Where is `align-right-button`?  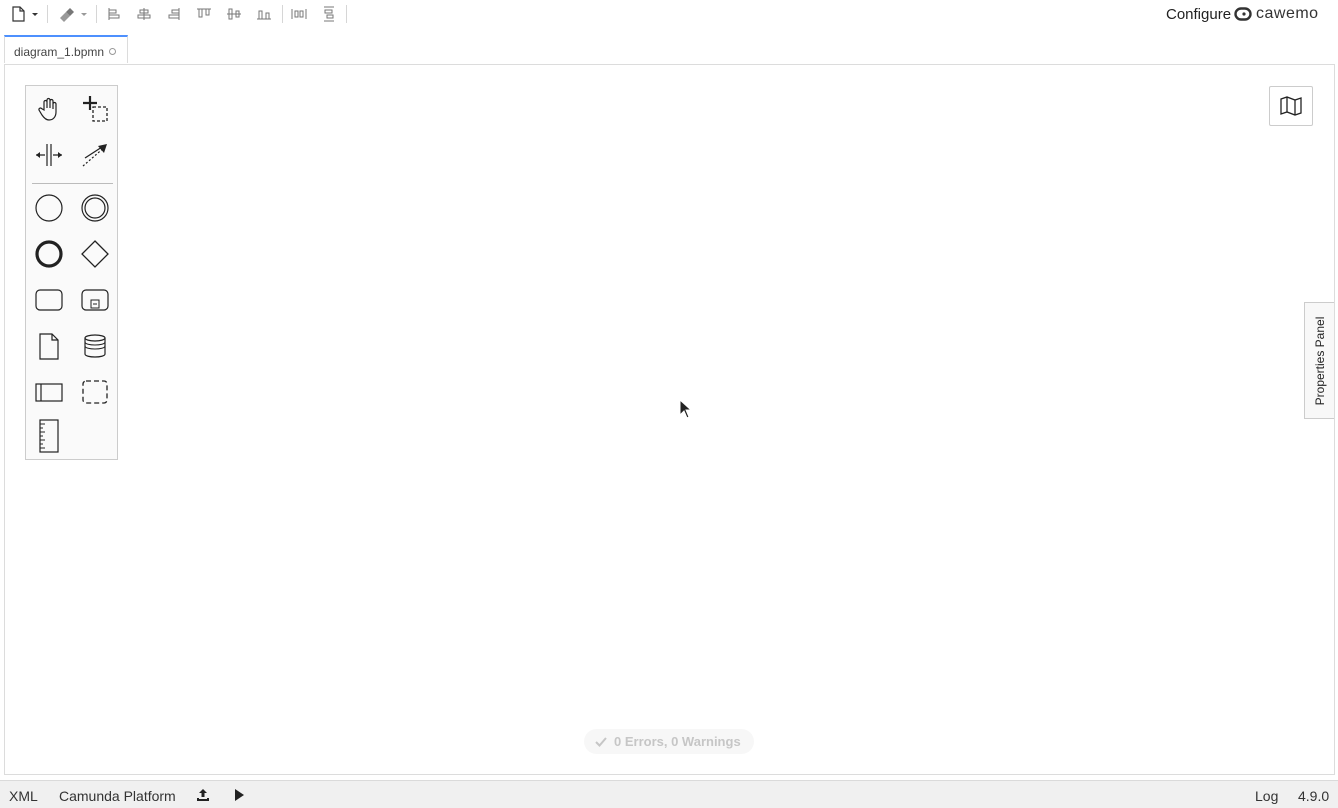 align-right-button is located at coordinates (174, 14).